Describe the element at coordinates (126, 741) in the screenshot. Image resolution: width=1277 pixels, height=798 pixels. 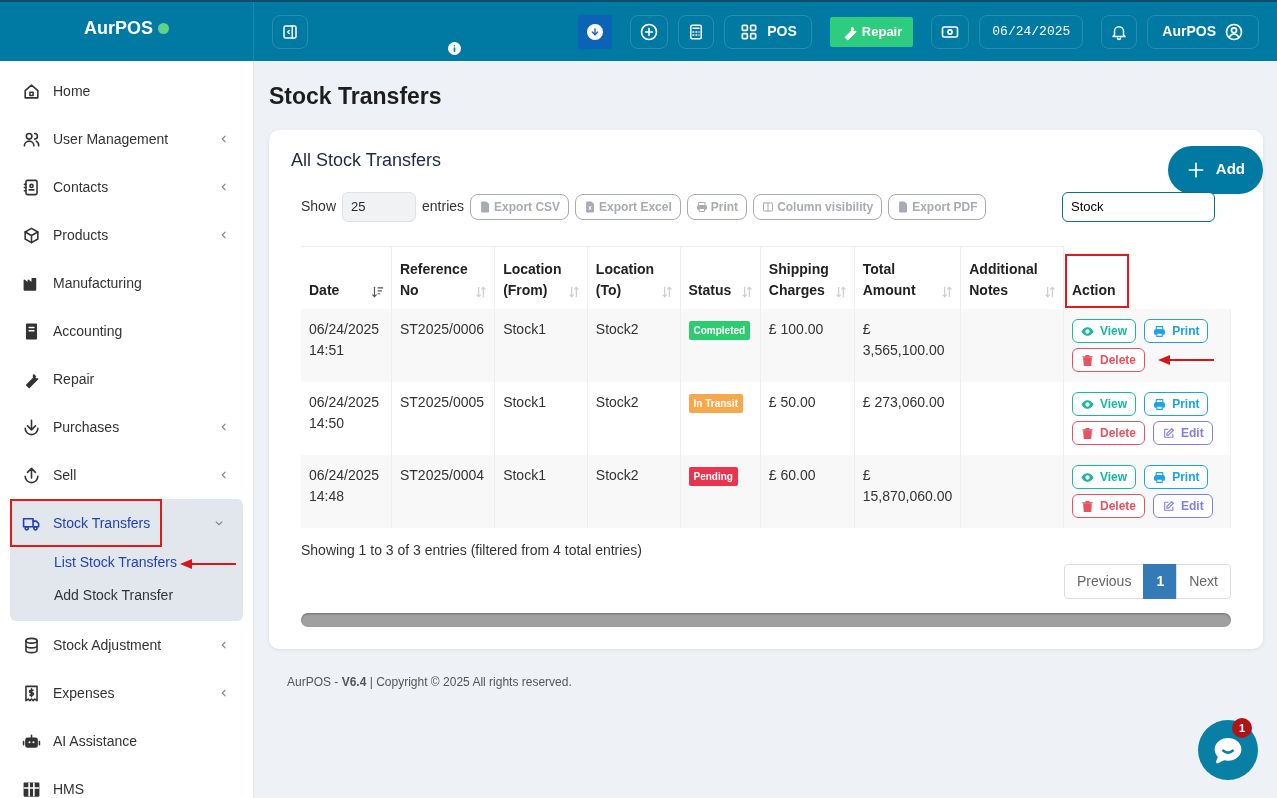
I see `sidebar-item: AI Assistance` at that location.